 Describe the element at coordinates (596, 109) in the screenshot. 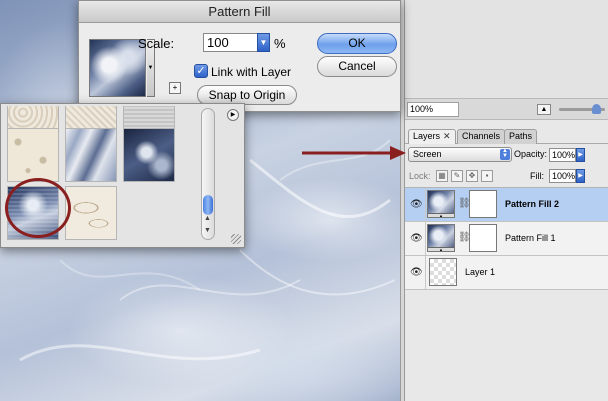

I see `zoom-slider-thumb` at that location.